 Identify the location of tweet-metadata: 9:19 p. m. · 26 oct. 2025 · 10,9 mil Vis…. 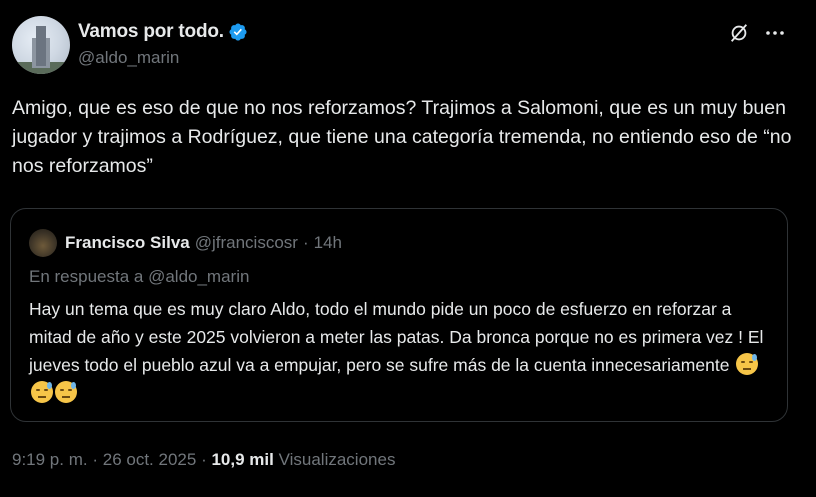
(203, 460).